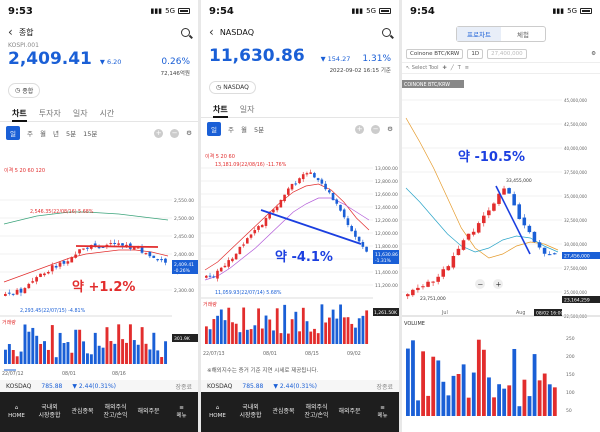 The width and height of the screenshot is (600, 432). I want to click on price-axis-tick: 37,500,000, so click(575, 172).